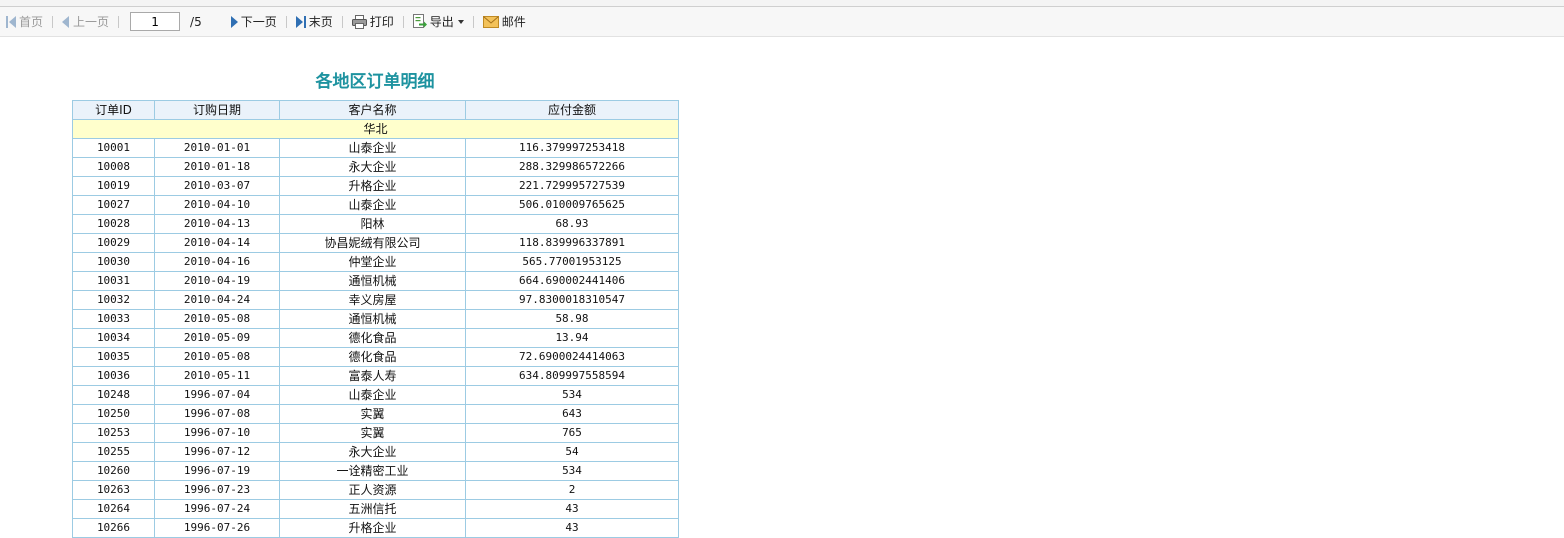  What do you see at coordinates (441, 22) in the screenshot?
I see `export-label: 导出` at bounding box center [441, 22].